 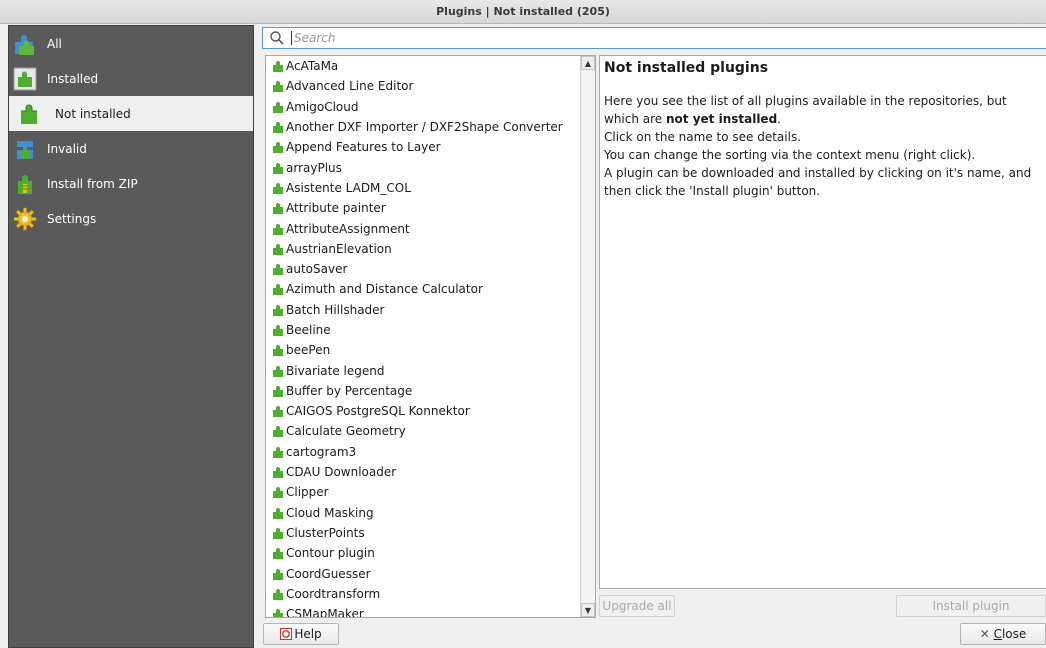 I want to click on scroll-down-arrow-icon: ▼, so click(x=588, y=610).